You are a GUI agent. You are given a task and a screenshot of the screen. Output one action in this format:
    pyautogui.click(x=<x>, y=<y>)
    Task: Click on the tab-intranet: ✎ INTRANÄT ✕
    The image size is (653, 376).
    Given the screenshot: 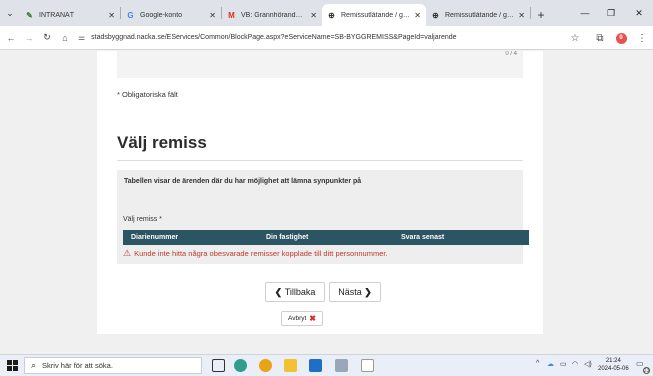 What is the action you would take?
    pyautogui.click(x=70, y=15)
    